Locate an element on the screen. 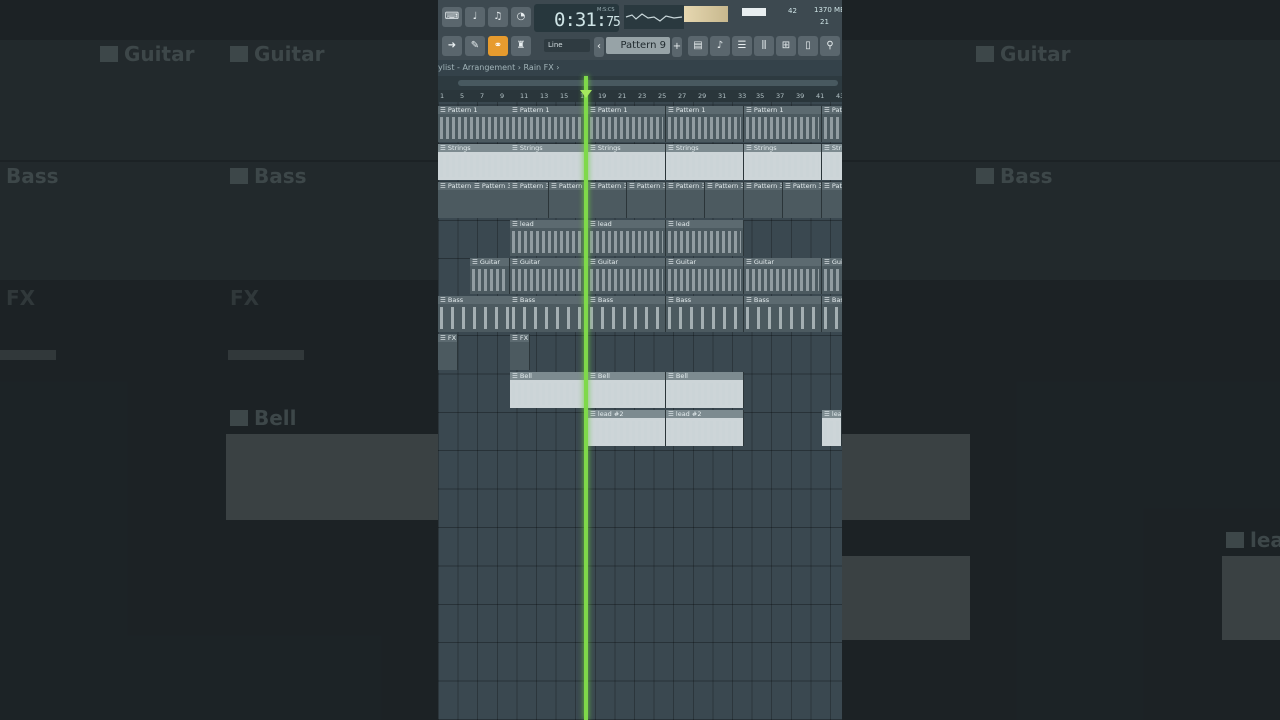  ruler-bar-35: 35 is located at coordinates (760, 96).